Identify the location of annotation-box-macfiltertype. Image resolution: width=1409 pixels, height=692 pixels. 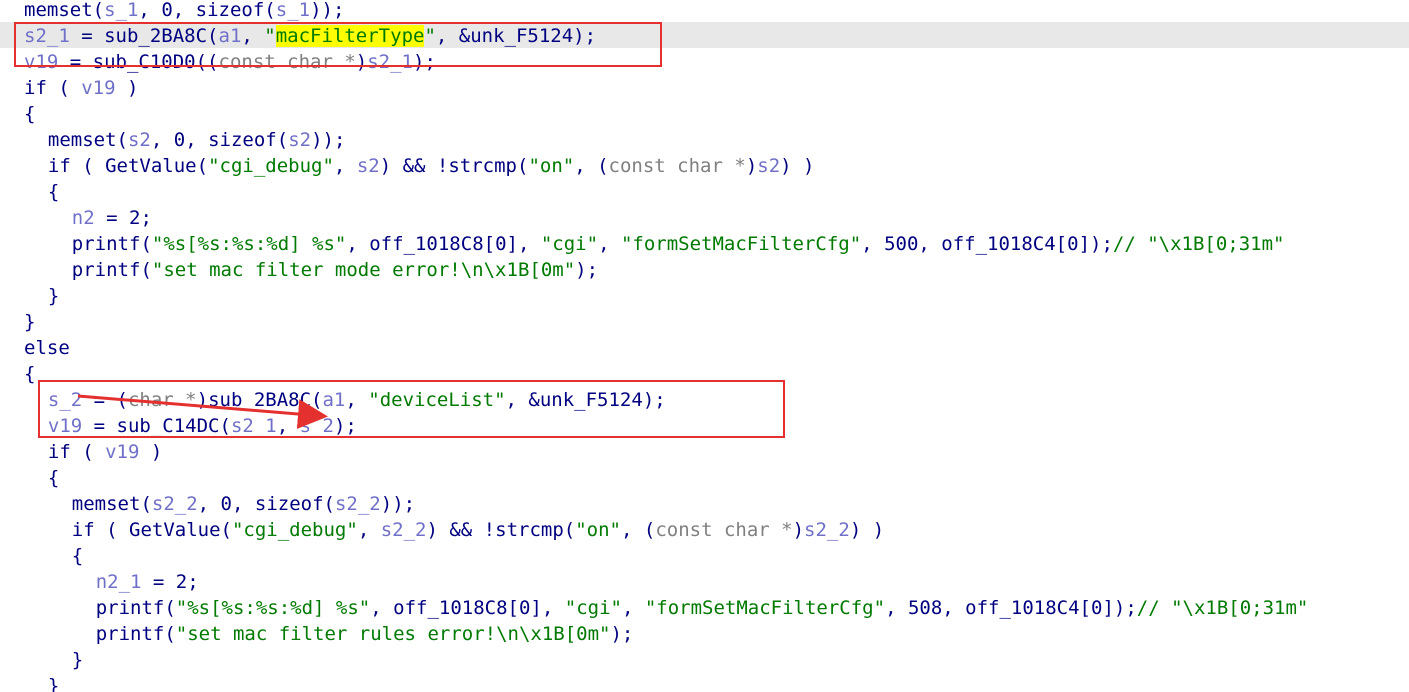
(338, 44).